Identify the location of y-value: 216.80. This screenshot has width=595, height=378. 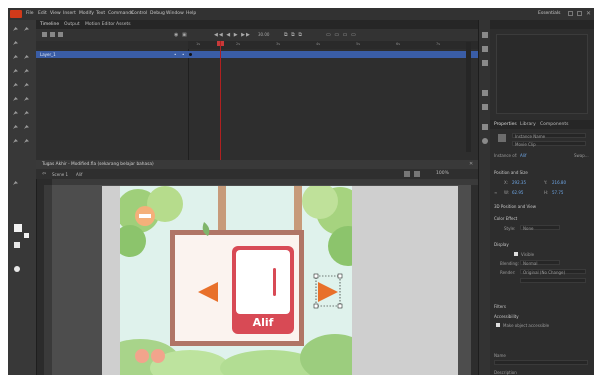
(559, 182).